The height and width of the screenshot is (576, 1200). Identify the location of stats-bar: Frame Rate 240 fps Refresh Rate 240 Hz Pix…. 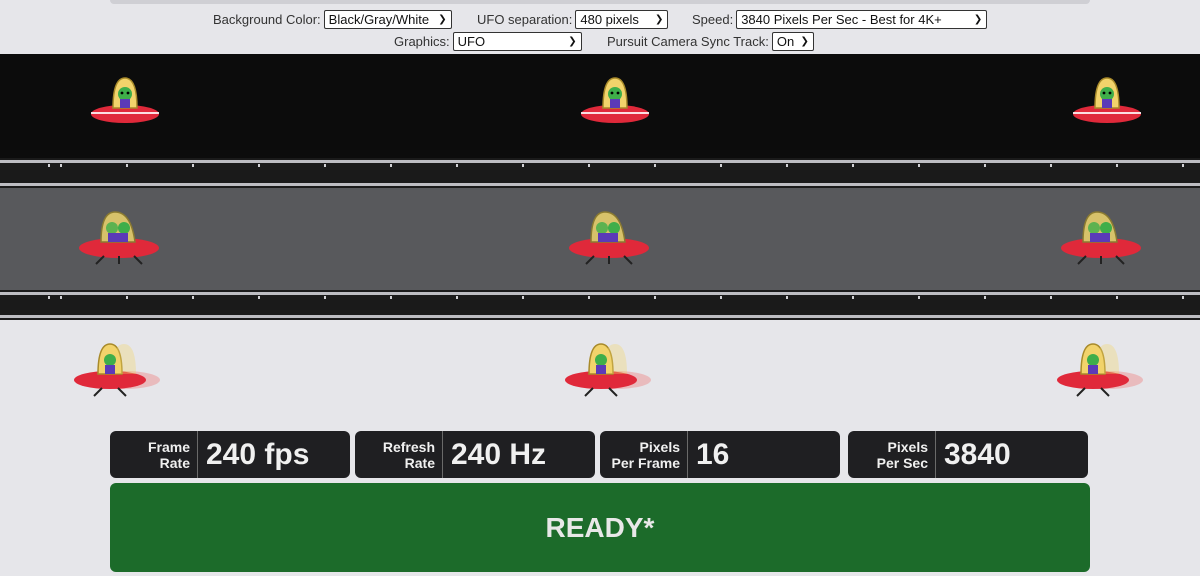
(600, 454).